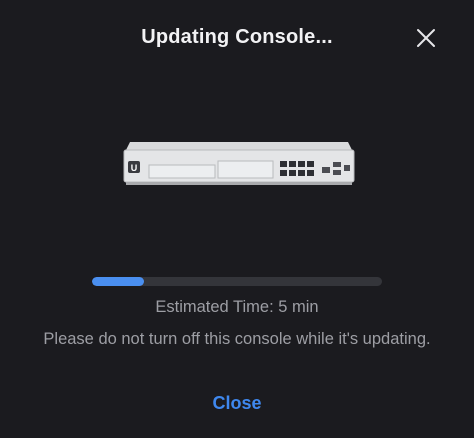  Describe the element at coordinates (134, 168) in the screenshot. I see `device-logo: U` at that location.